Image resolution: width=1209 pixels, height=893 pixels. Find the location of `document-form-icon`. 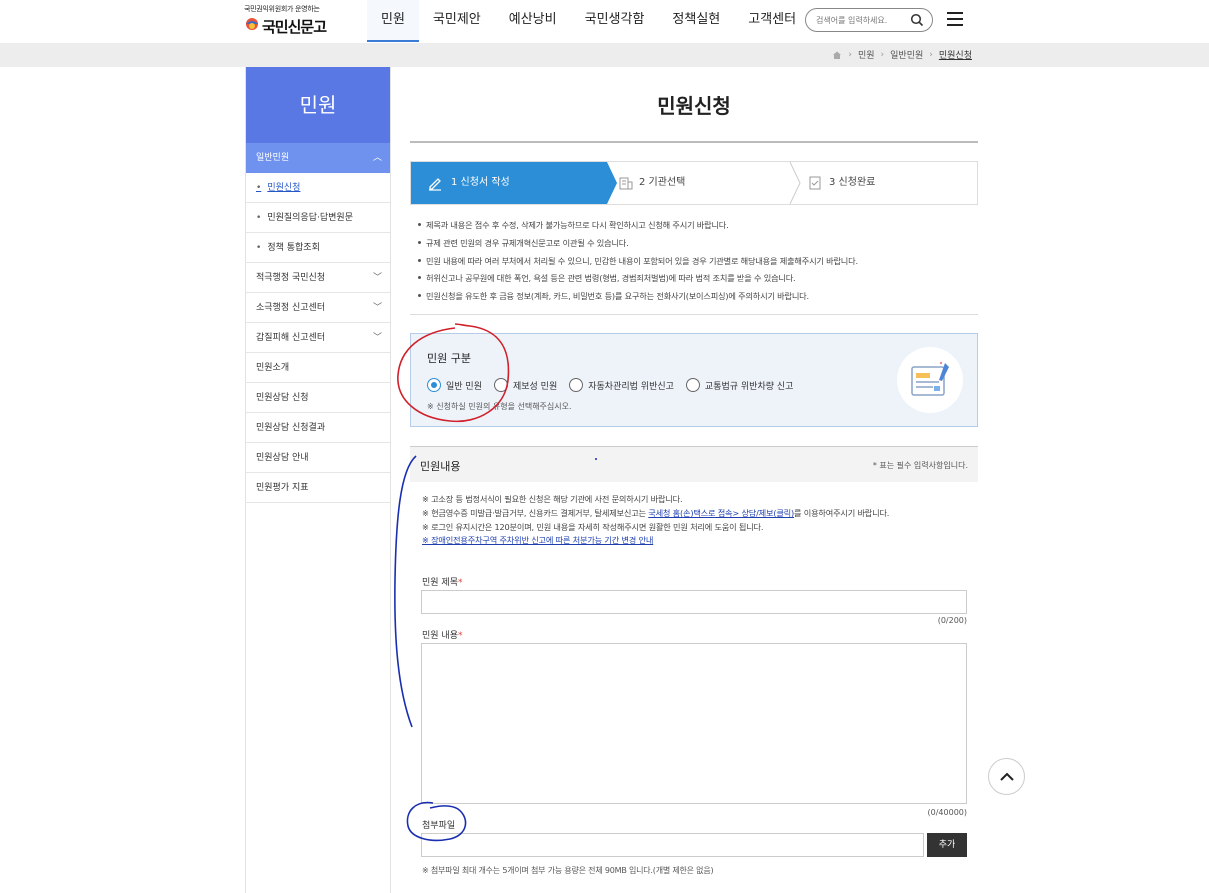

document-form-icon is located at coordinates (930, 378).